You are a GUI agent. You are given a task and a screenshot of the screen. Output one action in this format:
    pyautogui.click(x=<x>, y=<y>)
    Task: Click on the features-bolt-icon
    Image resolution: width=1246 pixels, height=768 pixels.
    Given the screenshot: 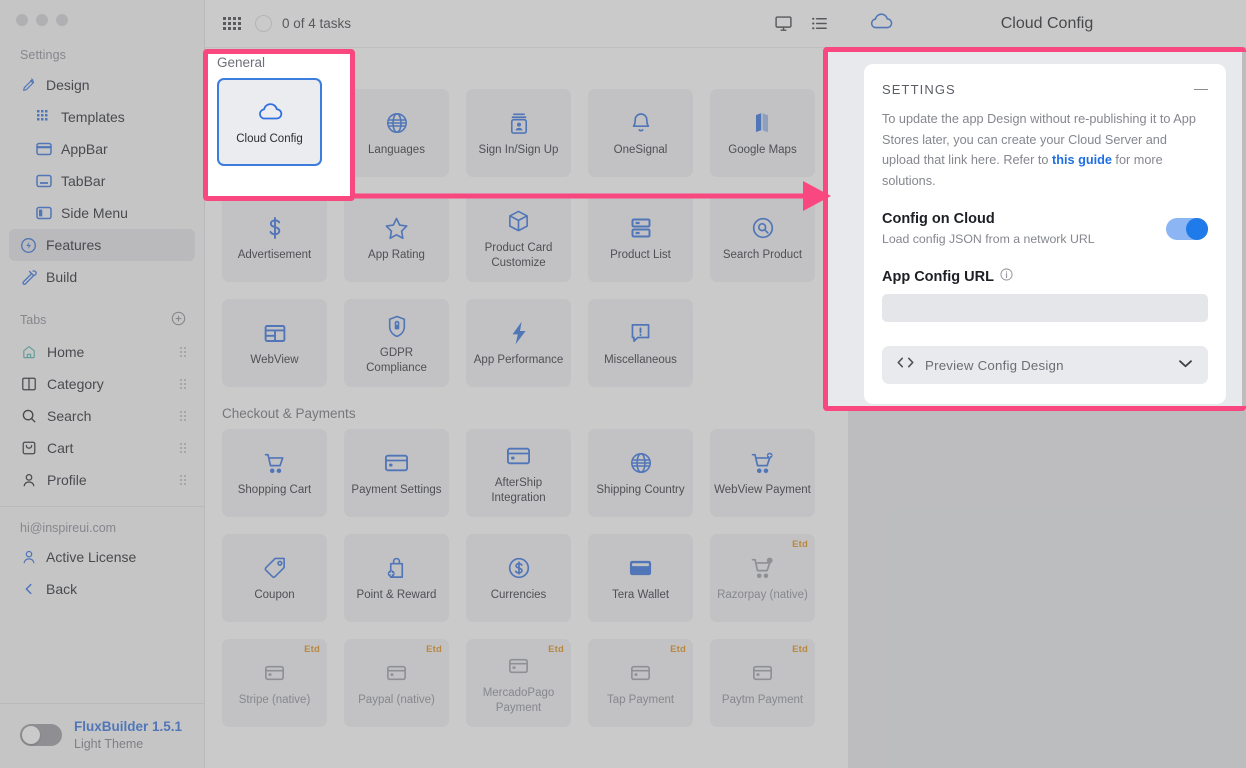 What is the action you would take?
    pyautogui.click(x=28, y=245)
    